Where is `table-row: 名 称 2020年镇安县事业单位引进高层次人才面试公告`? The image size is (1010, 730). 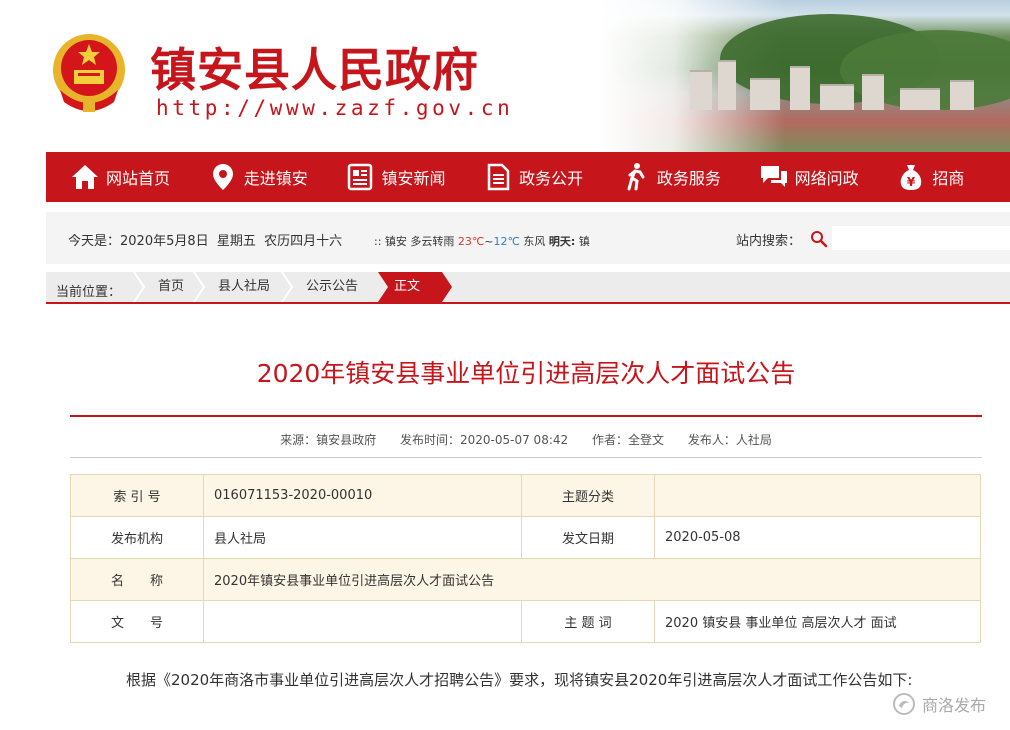
table-row: 名 称 2020年镇安县事业单位引进高层次人才面试公告 is located at coordinates (525, 579).